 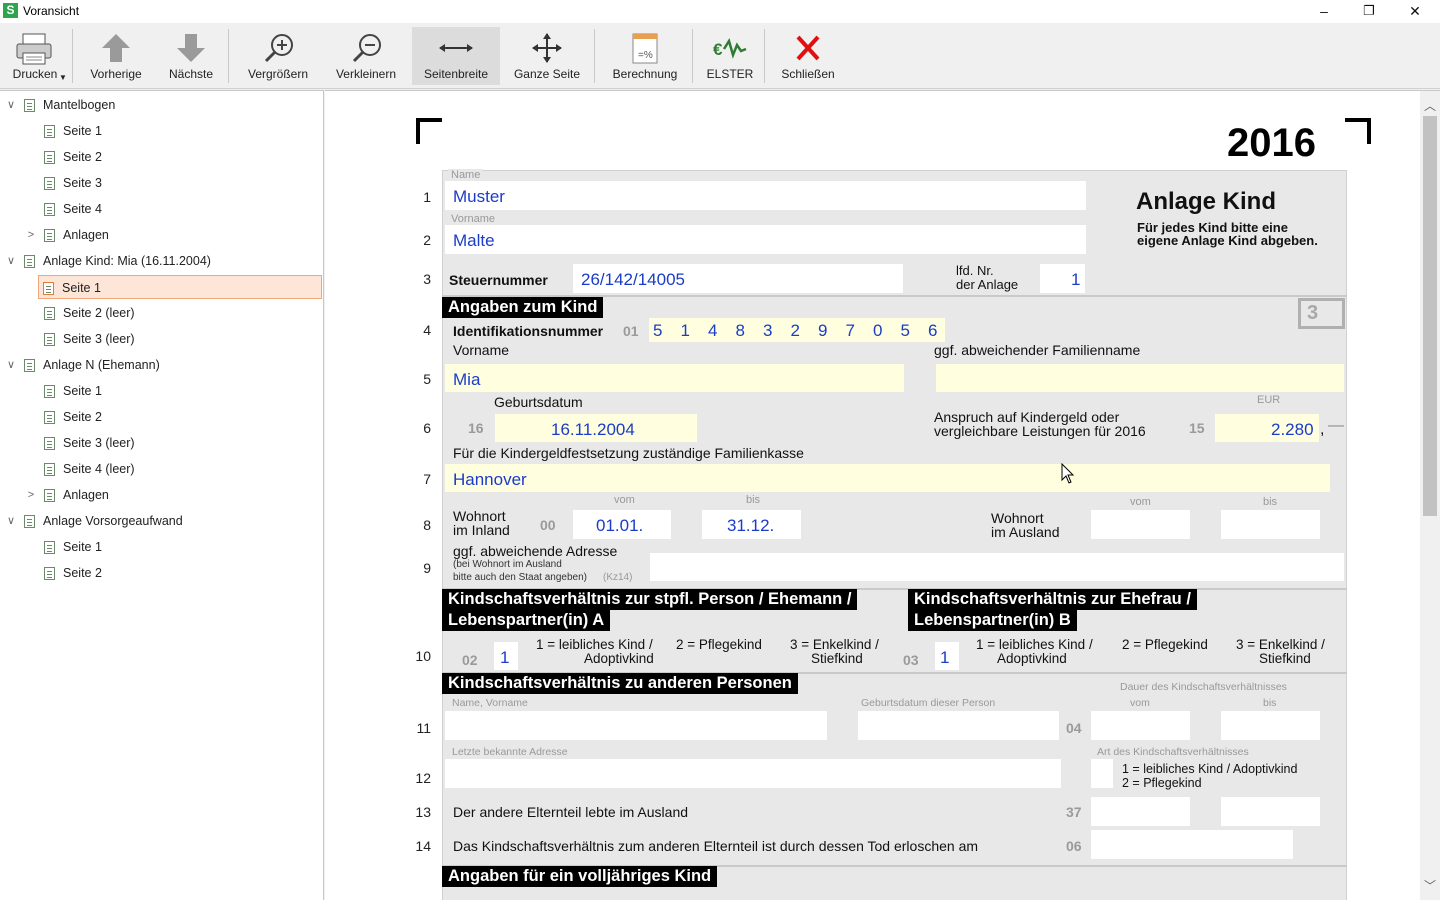 What do you see at coordinates (116, 74) in the screenshot?
I see `previous-label: Vorherige` at bounding box center [116, 74].